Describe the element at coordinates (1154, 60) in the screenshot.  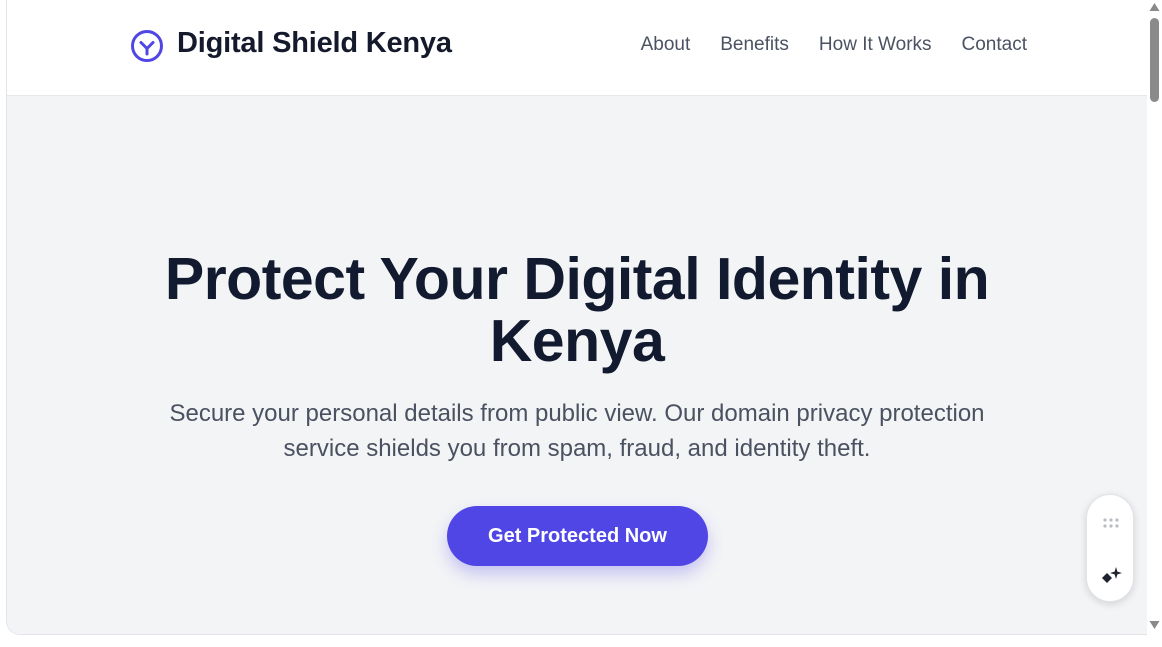
I see `scrollbar-thumb` at that location.